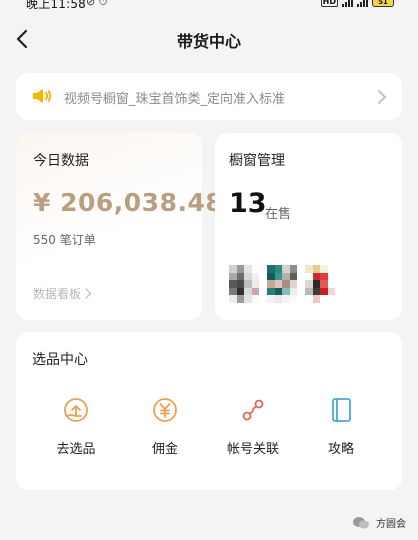 The image size is (418, 540). What do you see at coordinates (56, 5) in the screenshot?
I see `status-time: 晚上11:58` at bounding box center [56, 5].